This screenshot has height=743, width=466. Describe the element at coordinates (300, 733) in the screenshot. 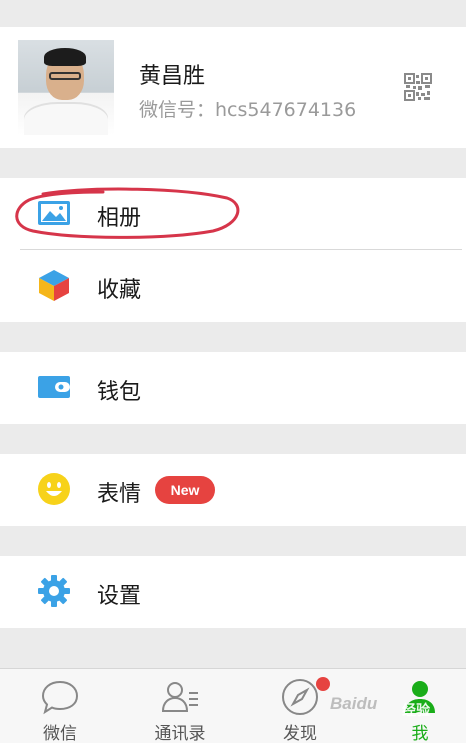

I see `tab-discover-label: 发现` at that location.